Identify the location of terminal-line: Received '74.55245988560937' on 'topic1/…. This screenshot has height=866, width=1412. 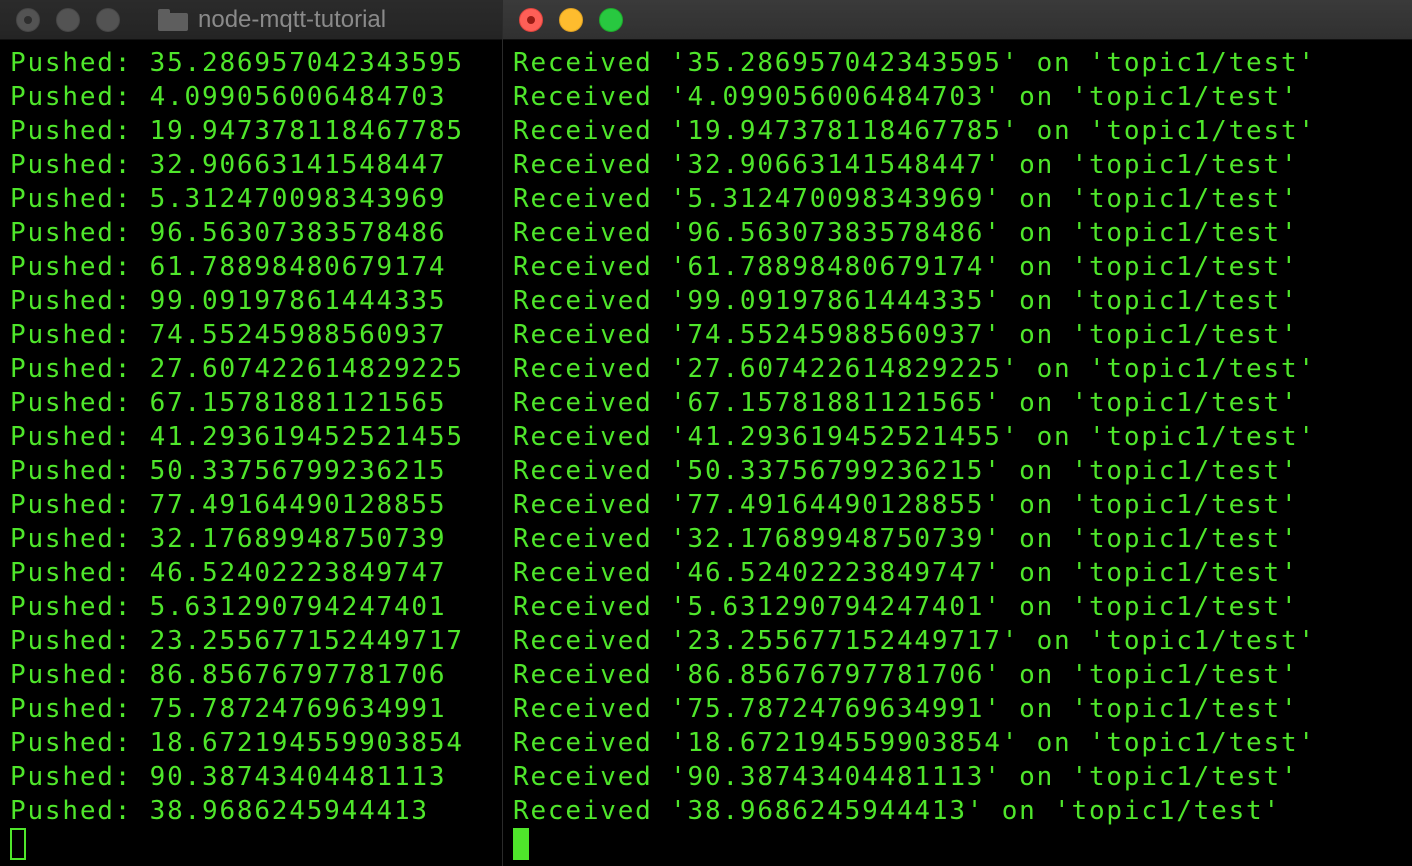
(906, 335).